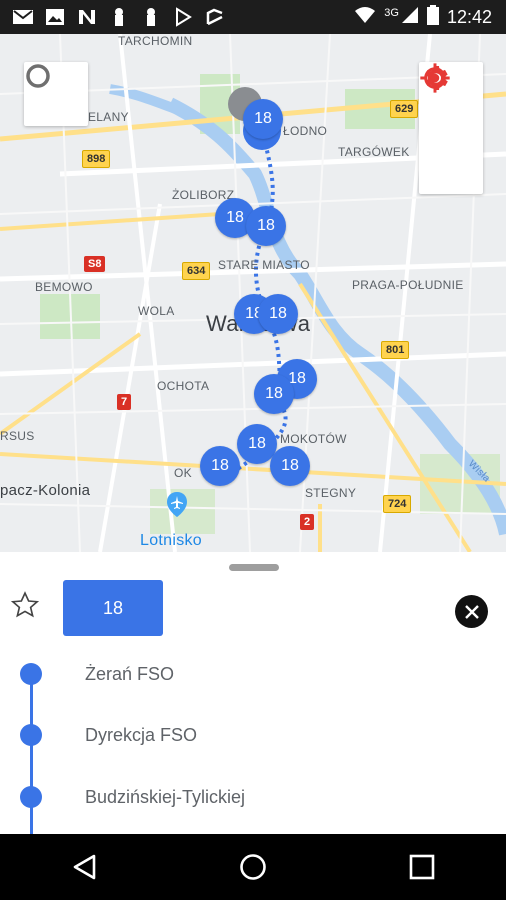 The width and height of the screenshot is (506, 900). What do you see at coordinates (253, 17) in the screenshot?
I see `status-bar: 3G 12:42` at bounding box center [253, 17].